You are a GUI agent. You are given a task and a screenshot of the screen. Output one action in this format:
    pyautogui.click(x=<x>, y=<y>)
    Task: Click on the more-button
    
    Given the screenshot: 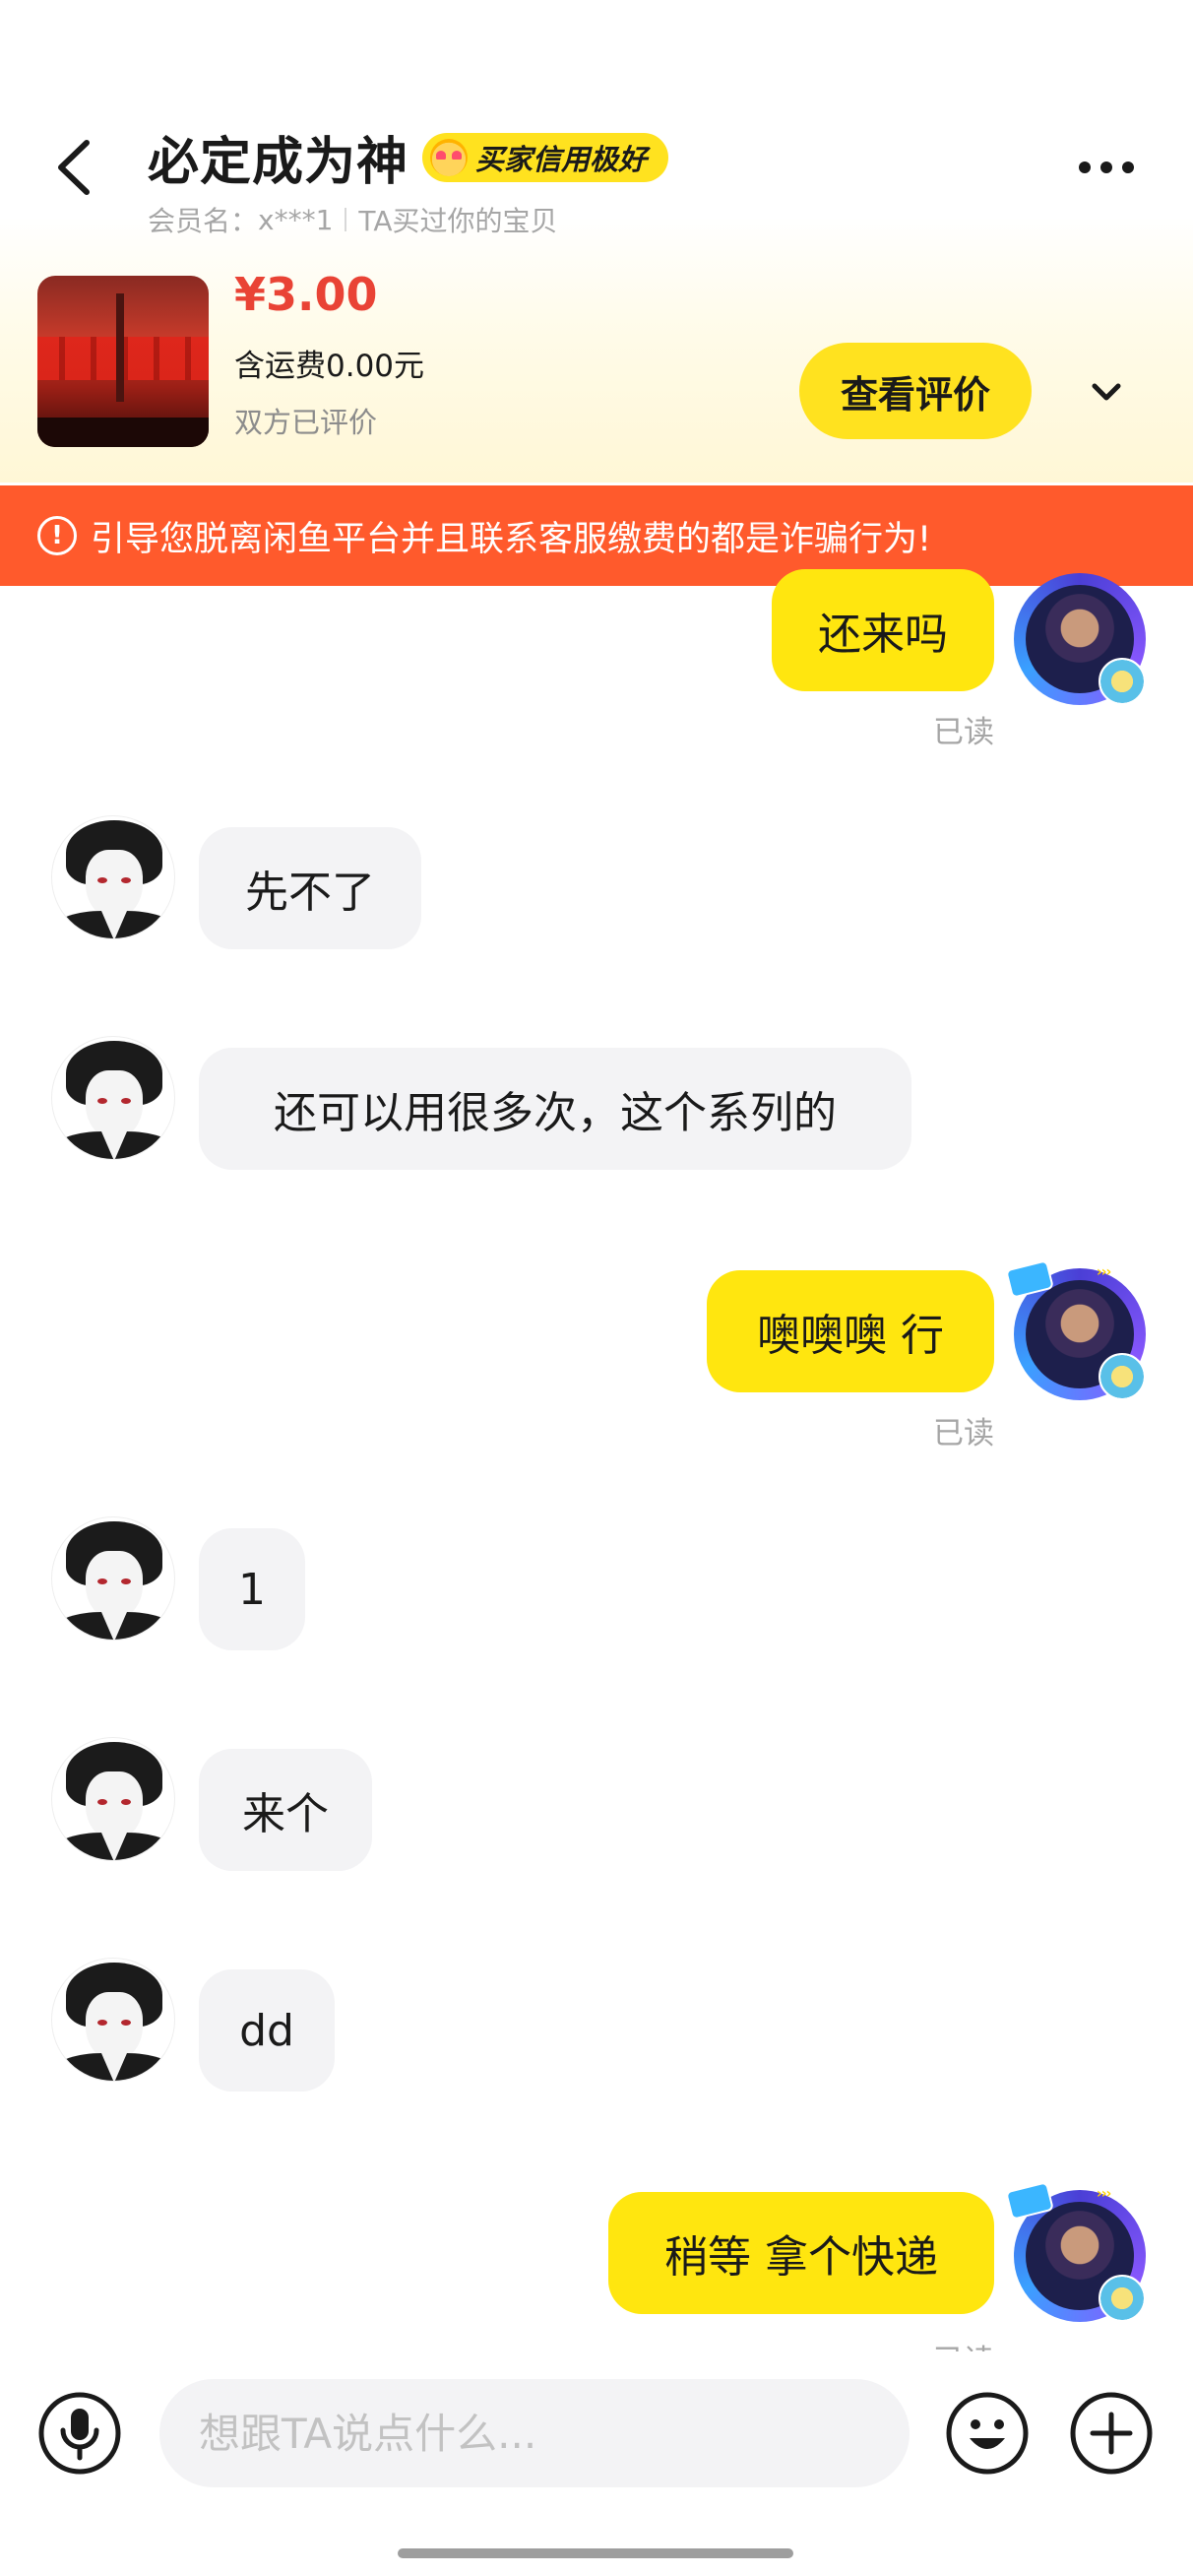 What is the action you would take?
    pyautogui.click(x=1113, y=167)
    